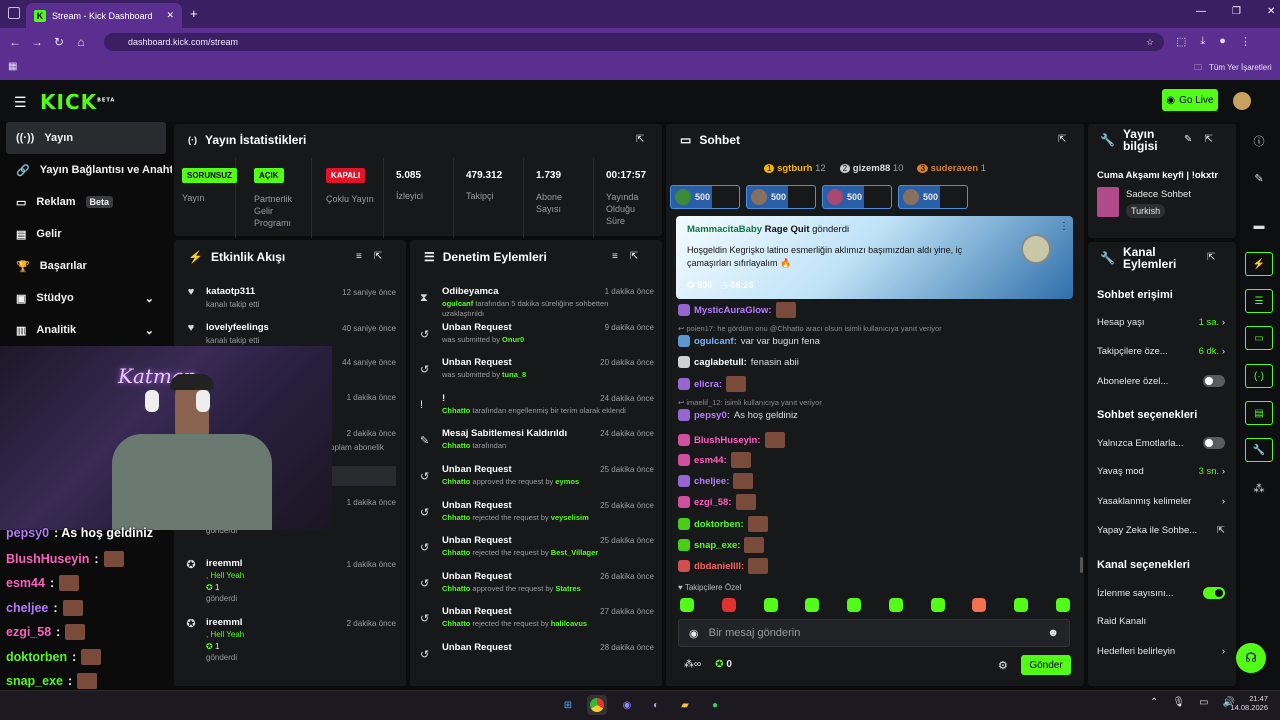 This screenshot has height=720, width=1280. I want to click on sidebar-item-basarilar: 🏆 Başarılar, so click(86, 266).